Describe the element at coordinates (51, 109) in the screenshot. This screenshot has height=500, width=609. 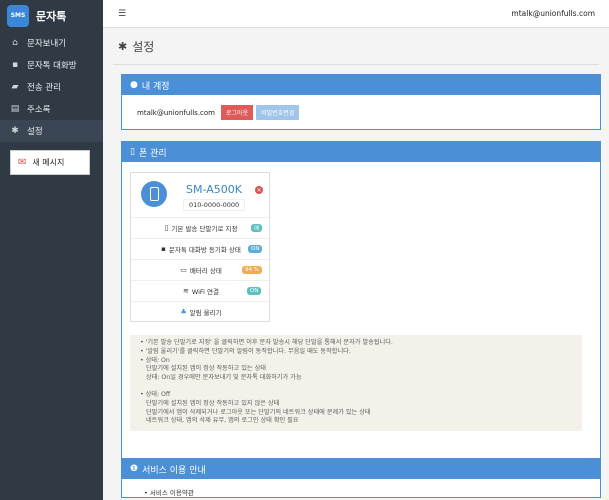
I see `sidebar-item-addressbook: ▤ 주소록` at that location.